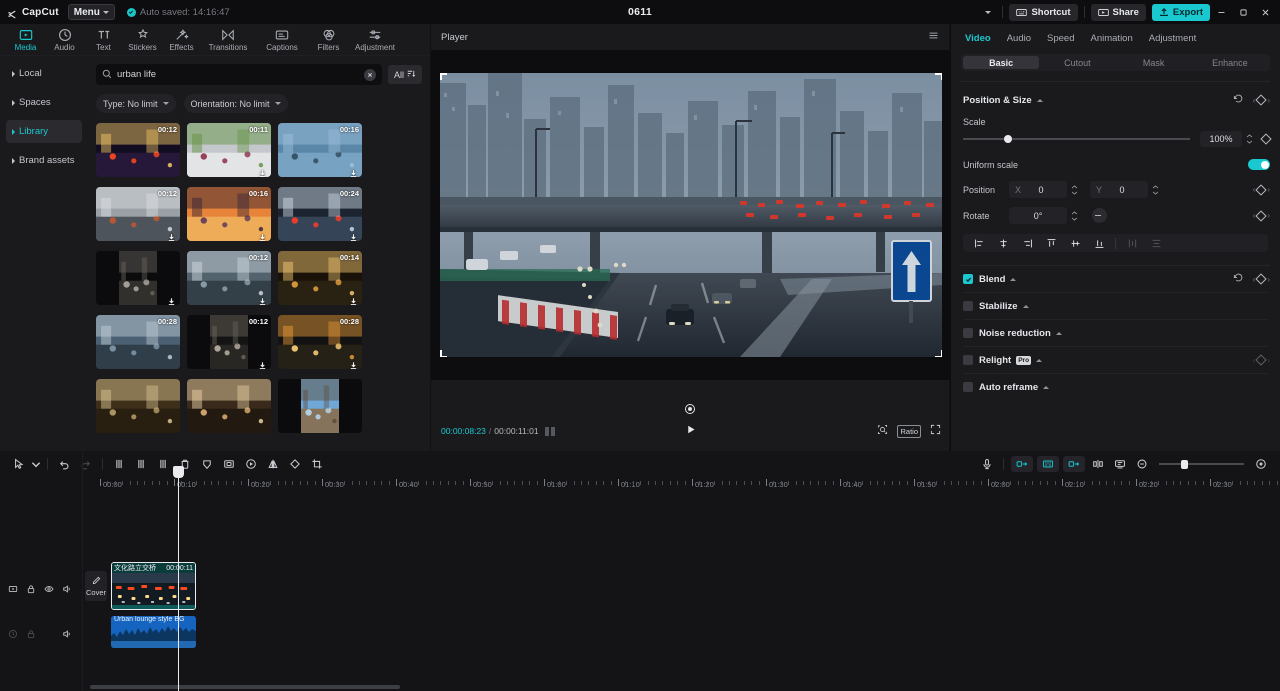  I want to click on timeline-audio-clip: Urban lounge style BG, so click(153, 632).